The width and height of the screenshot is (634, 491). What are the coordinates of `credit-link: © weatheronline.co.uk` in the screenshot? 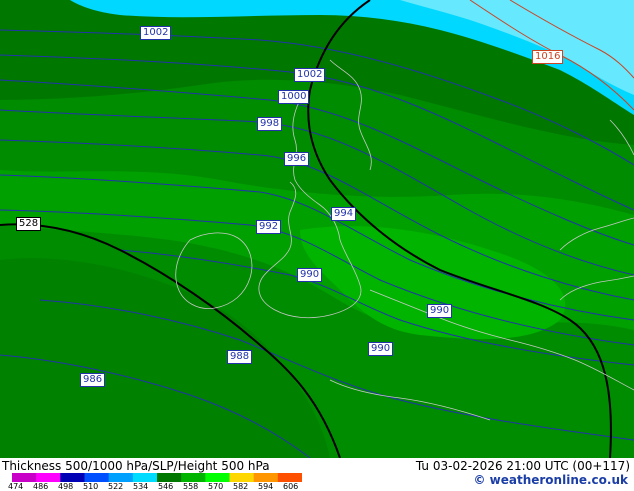 It's located at (550, 480).